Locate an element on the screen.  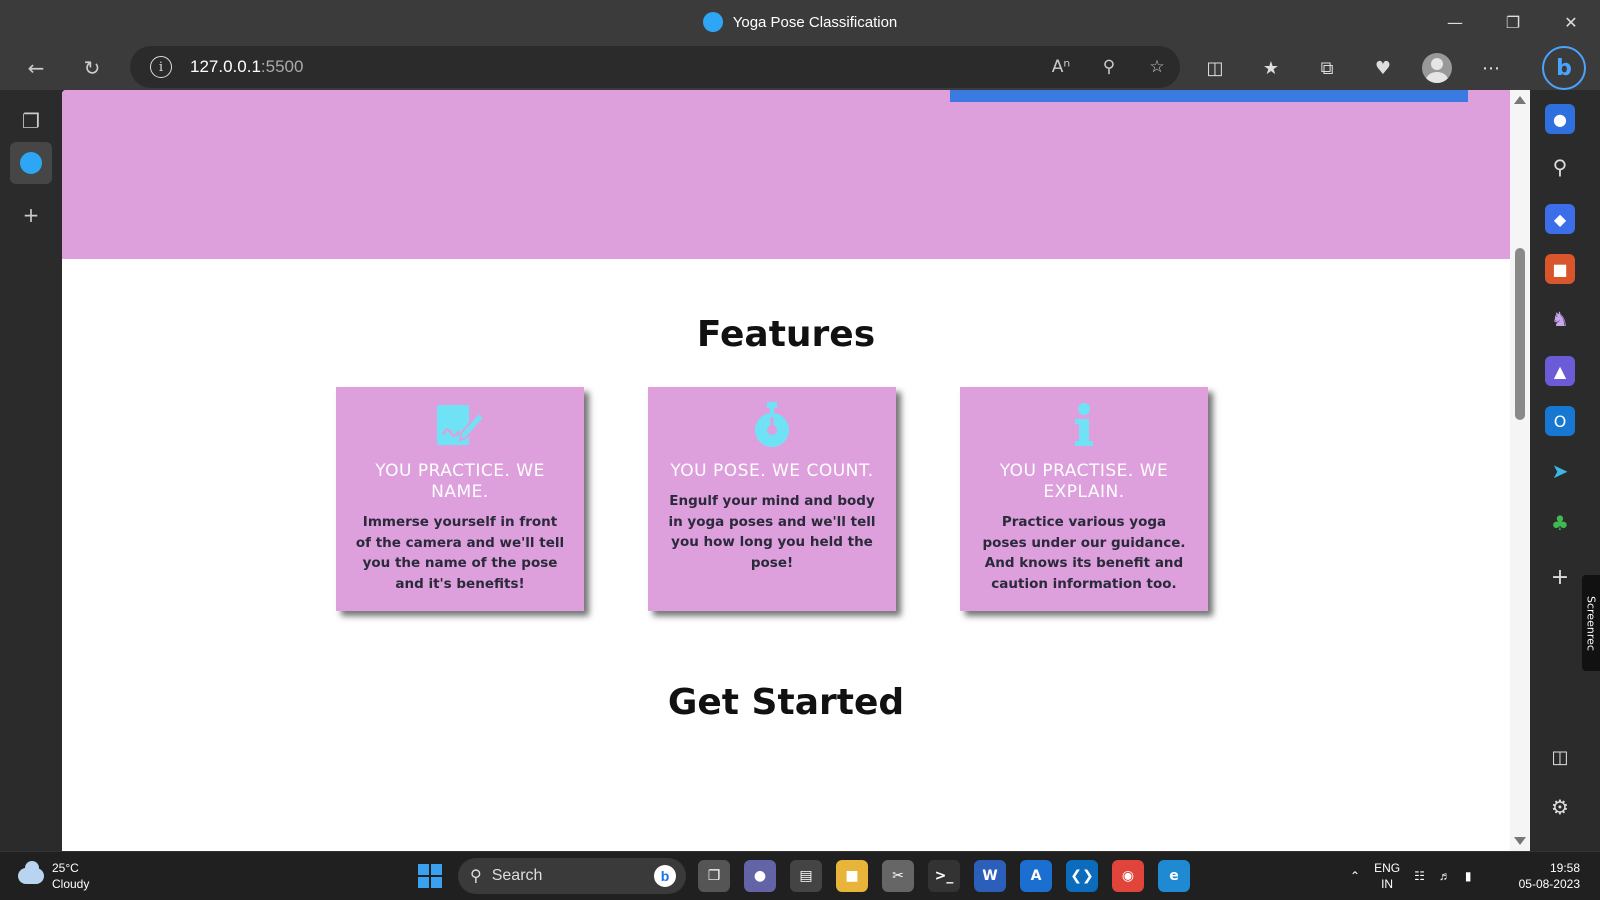
volume-icon: ♬ is located at coordinates (1445, 876).